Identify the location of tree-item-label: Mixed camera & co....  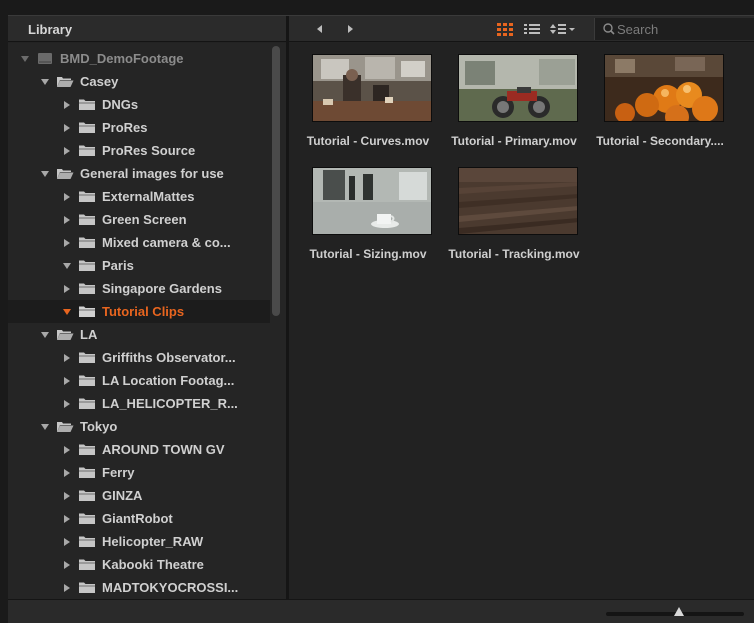
(166, 242).